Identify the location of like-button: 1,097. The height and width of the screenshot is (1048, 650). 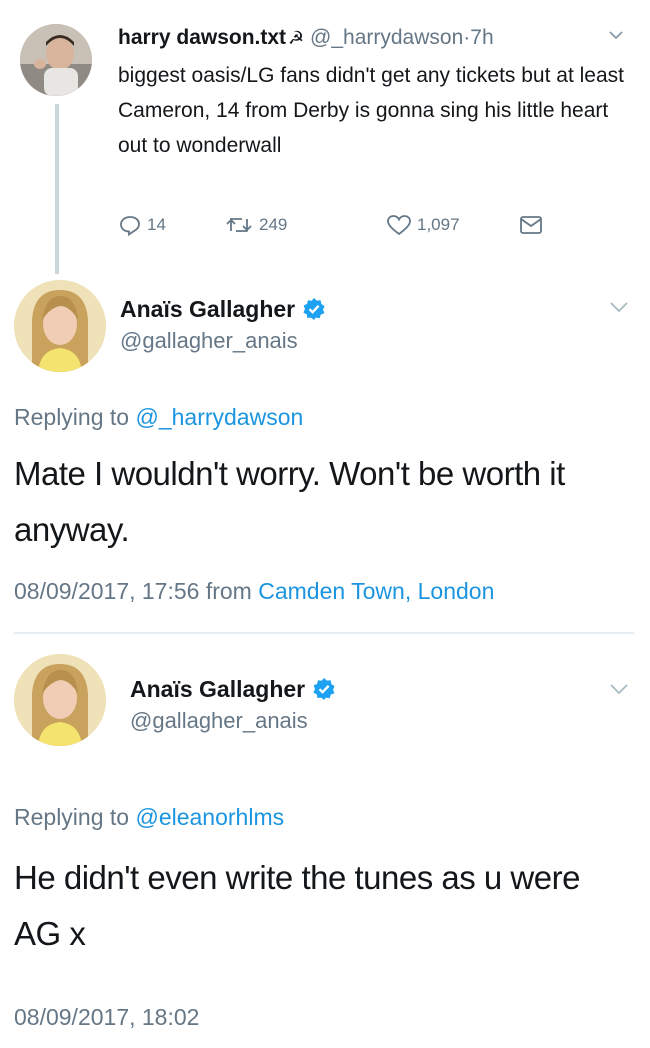
(423, 225).